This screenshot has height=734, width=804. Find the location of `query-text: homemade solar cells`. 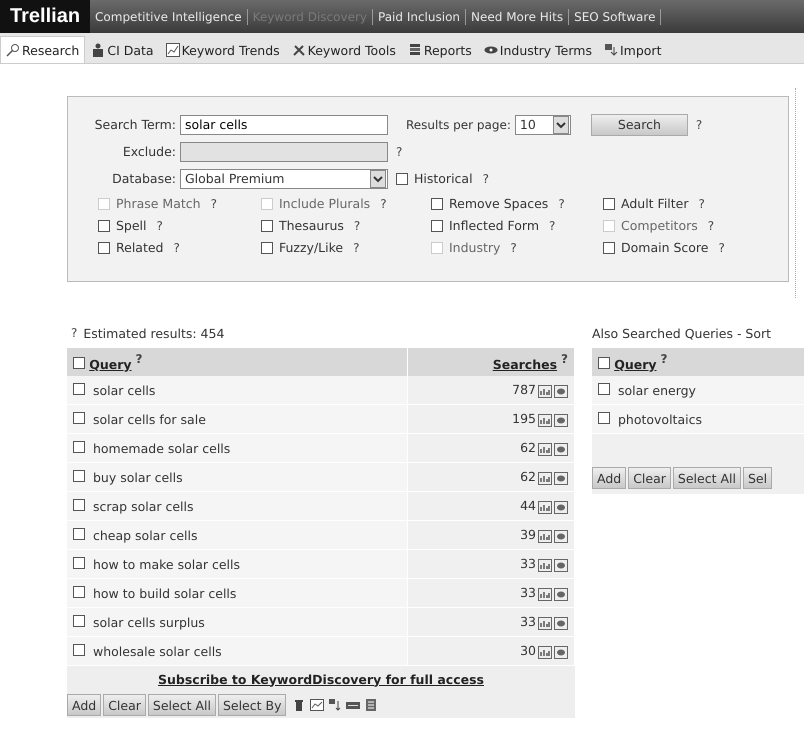

query-text: homemade solar cells is located at coordinates (161, 448).